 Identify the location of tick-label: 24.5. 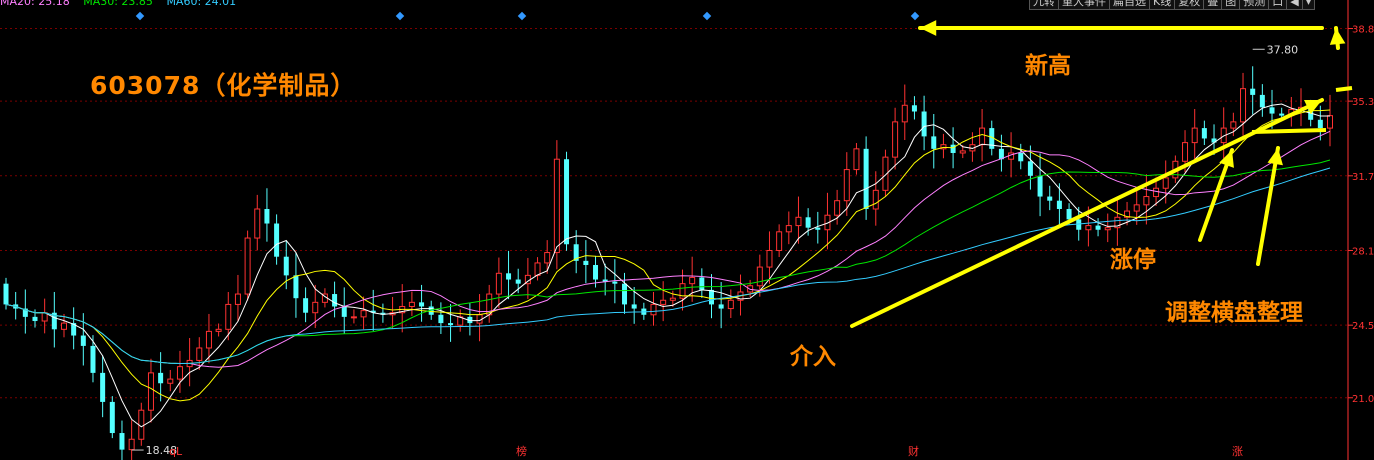
(1363, 326).